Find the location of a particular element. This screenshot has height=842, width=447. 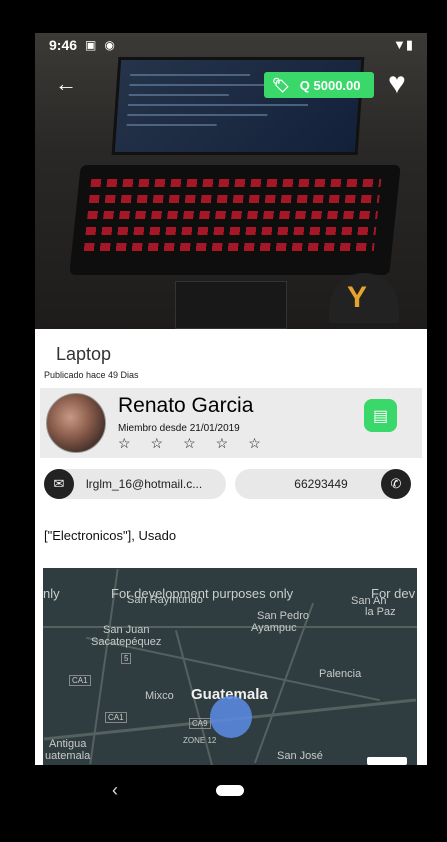

image-icon: ▣ is located at coordinates (91, 45).